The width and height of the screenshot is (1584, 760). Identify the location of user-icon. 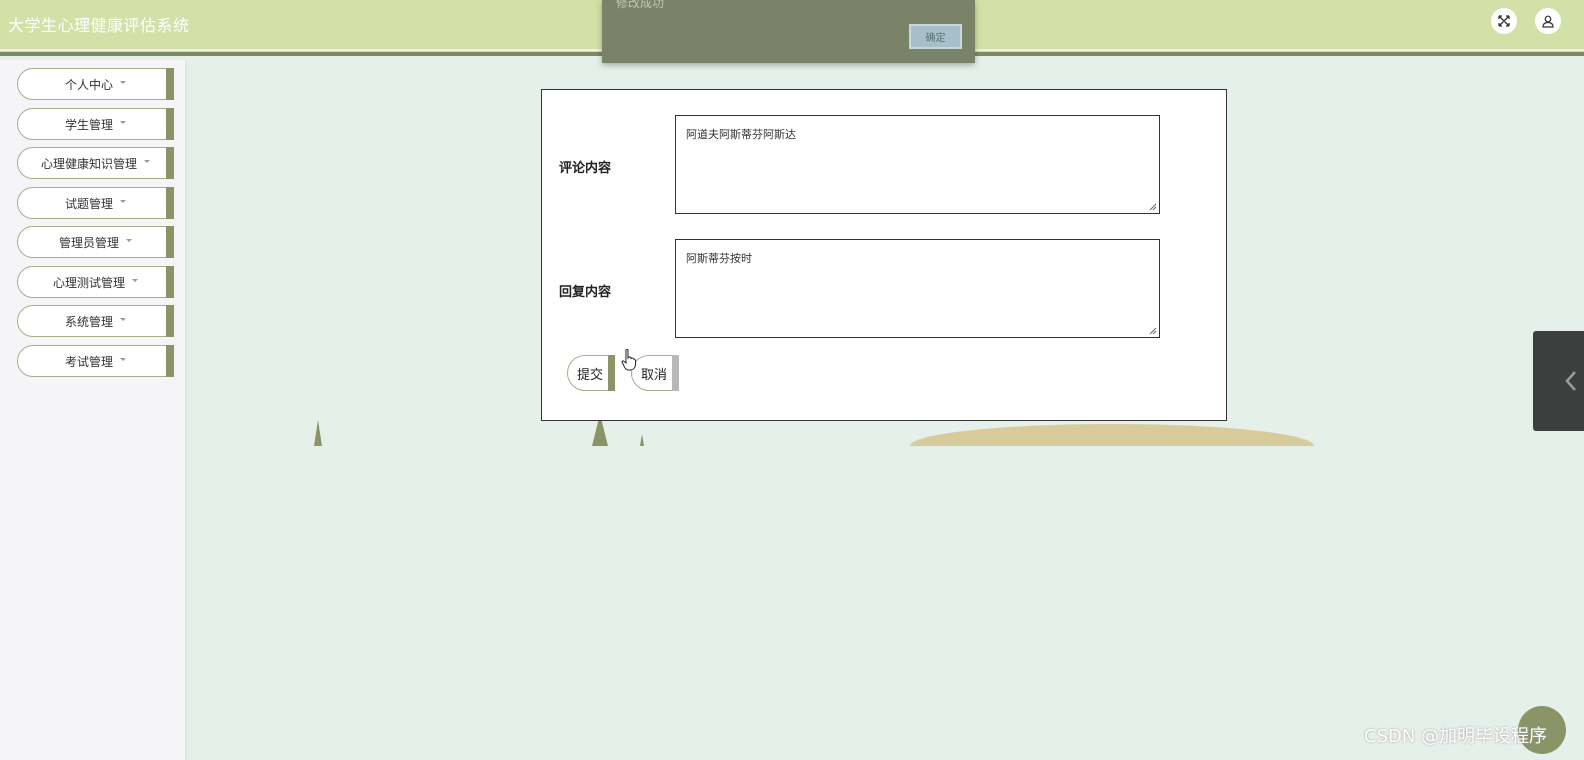
(1548, 21).